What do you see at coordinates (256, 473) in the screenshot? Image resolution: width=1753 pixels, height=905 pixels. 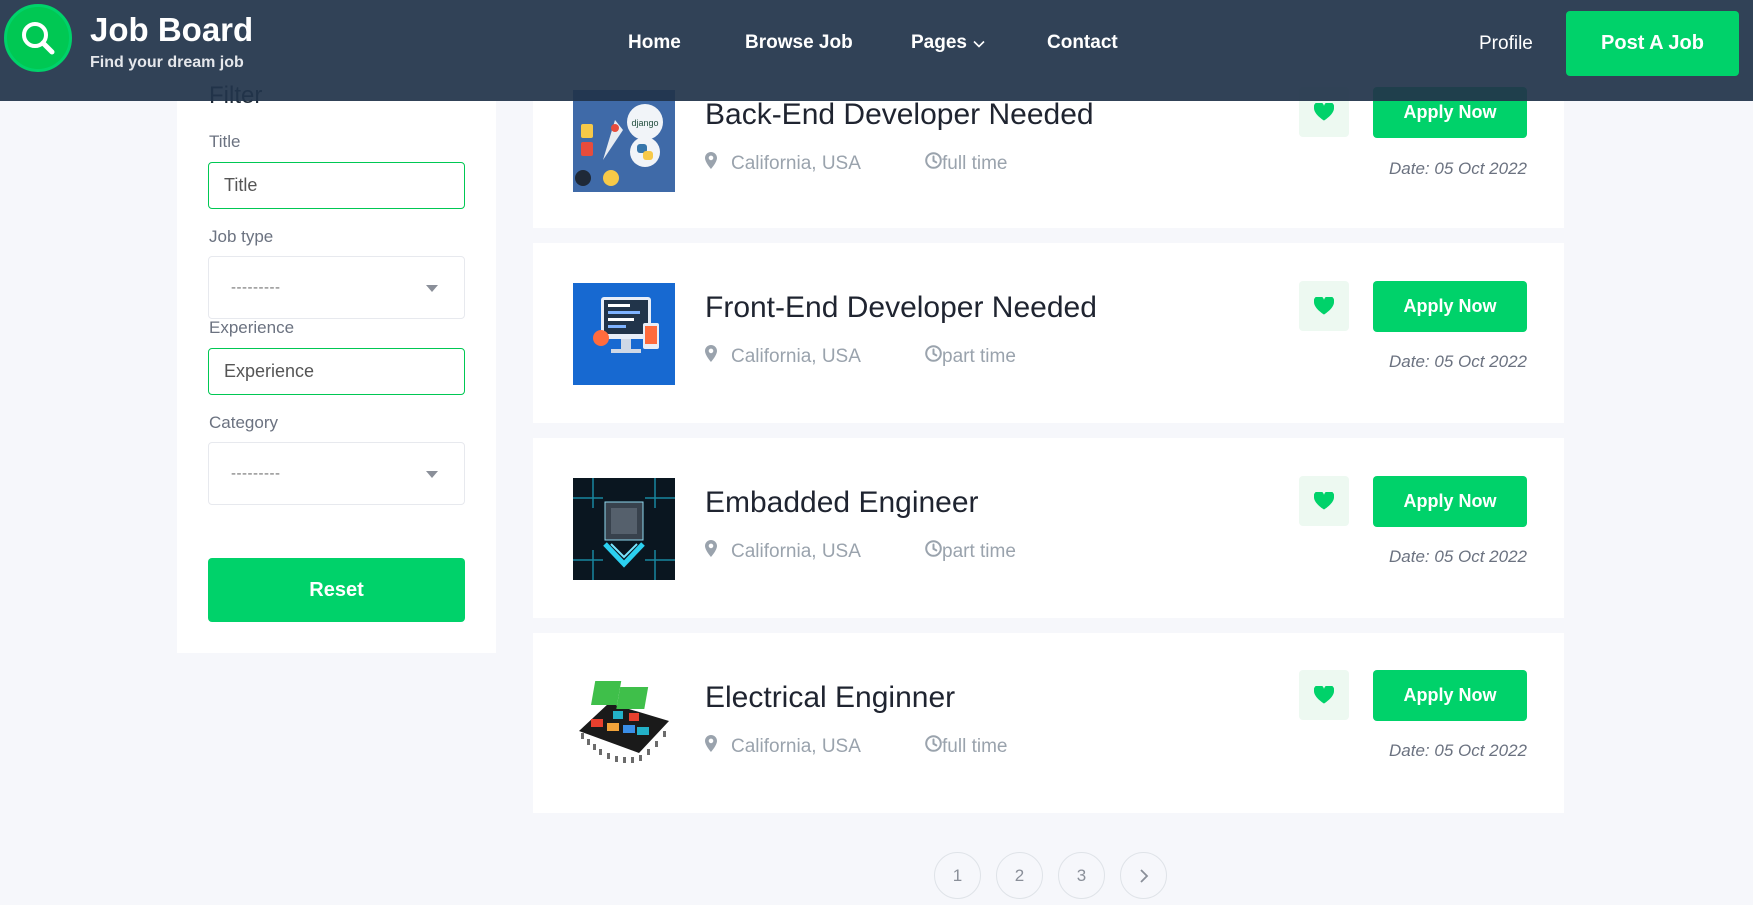 I see `category-value: ---------` at bounding box center [256, 473].